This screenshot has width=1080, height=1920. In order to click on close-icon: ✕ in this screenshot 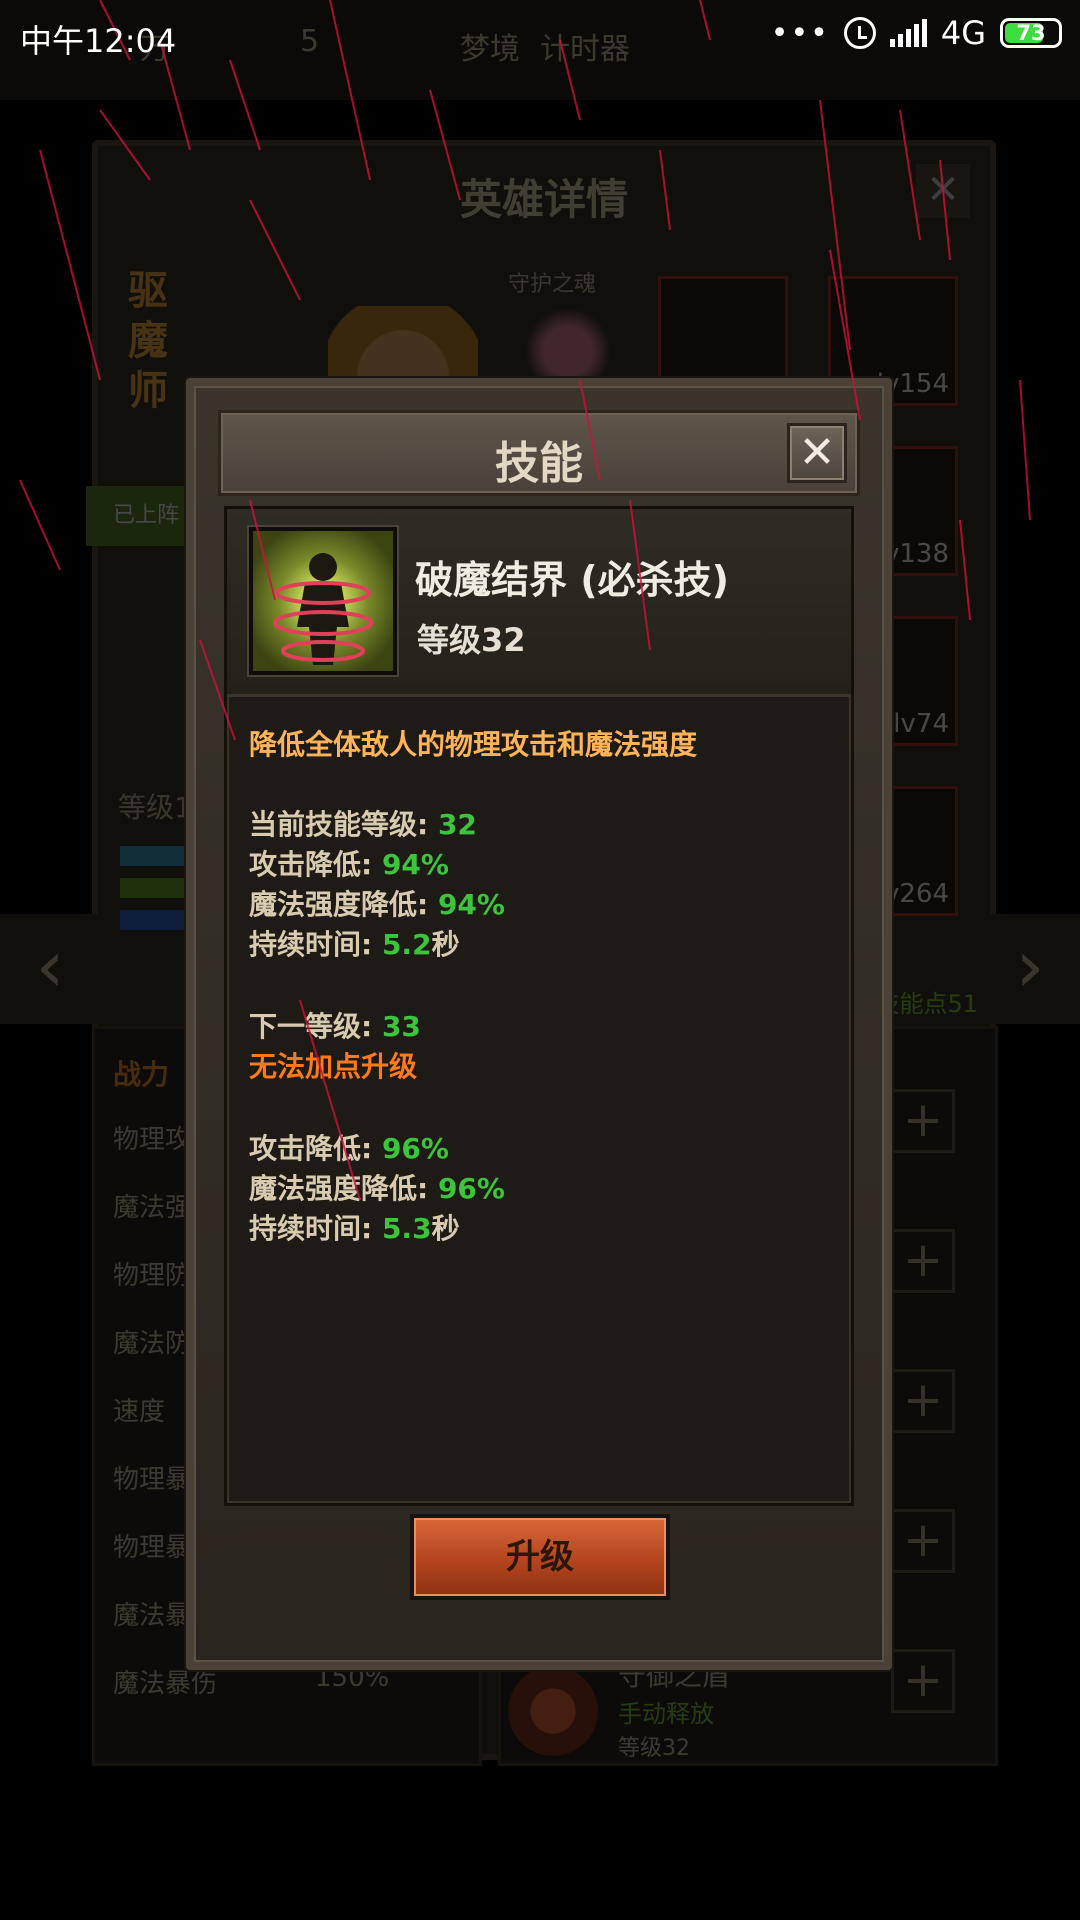, I will do `click(817, 452)`.